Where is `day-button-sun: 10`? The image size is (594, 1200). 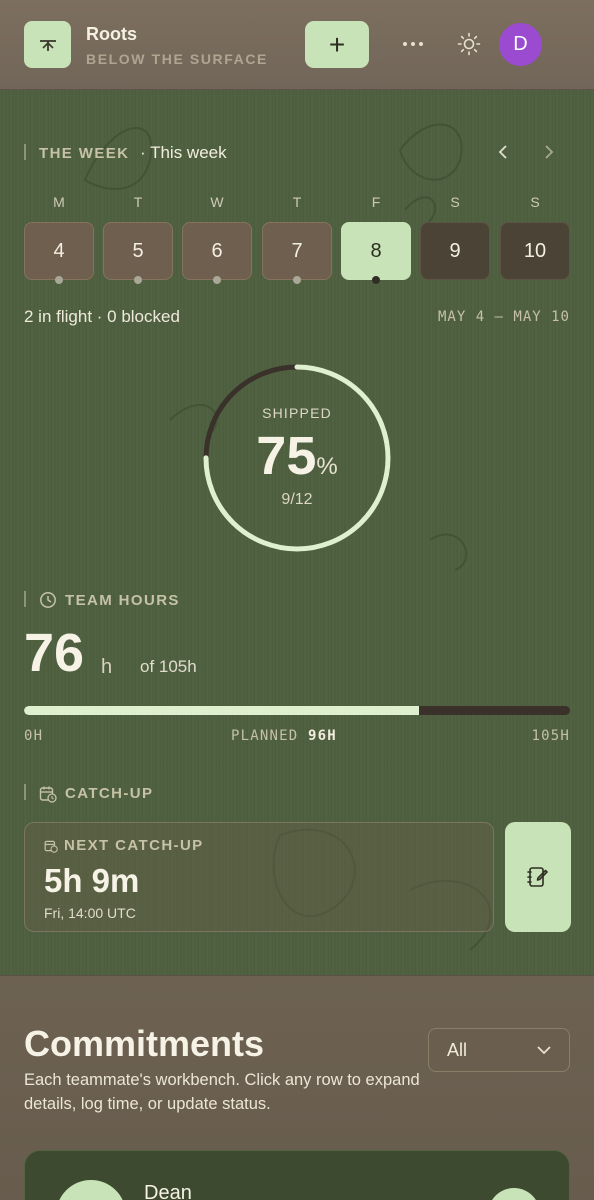 day-button-sun: 10 is located at coordinates (535, 251).